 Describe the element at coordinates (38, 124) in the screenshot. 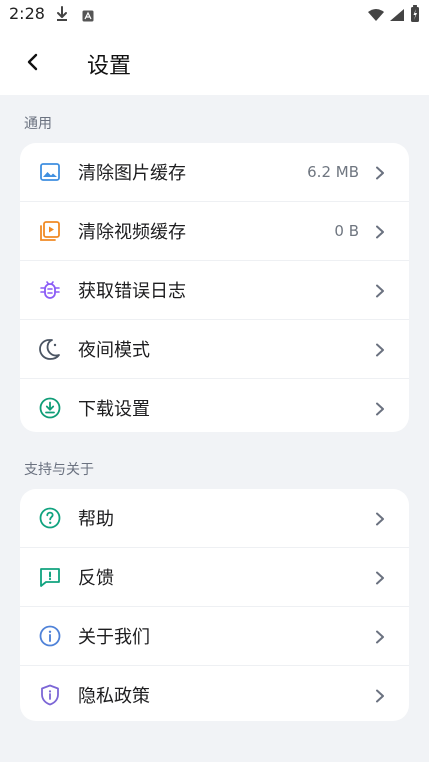

I see `section-title-general: 通用` at that location.